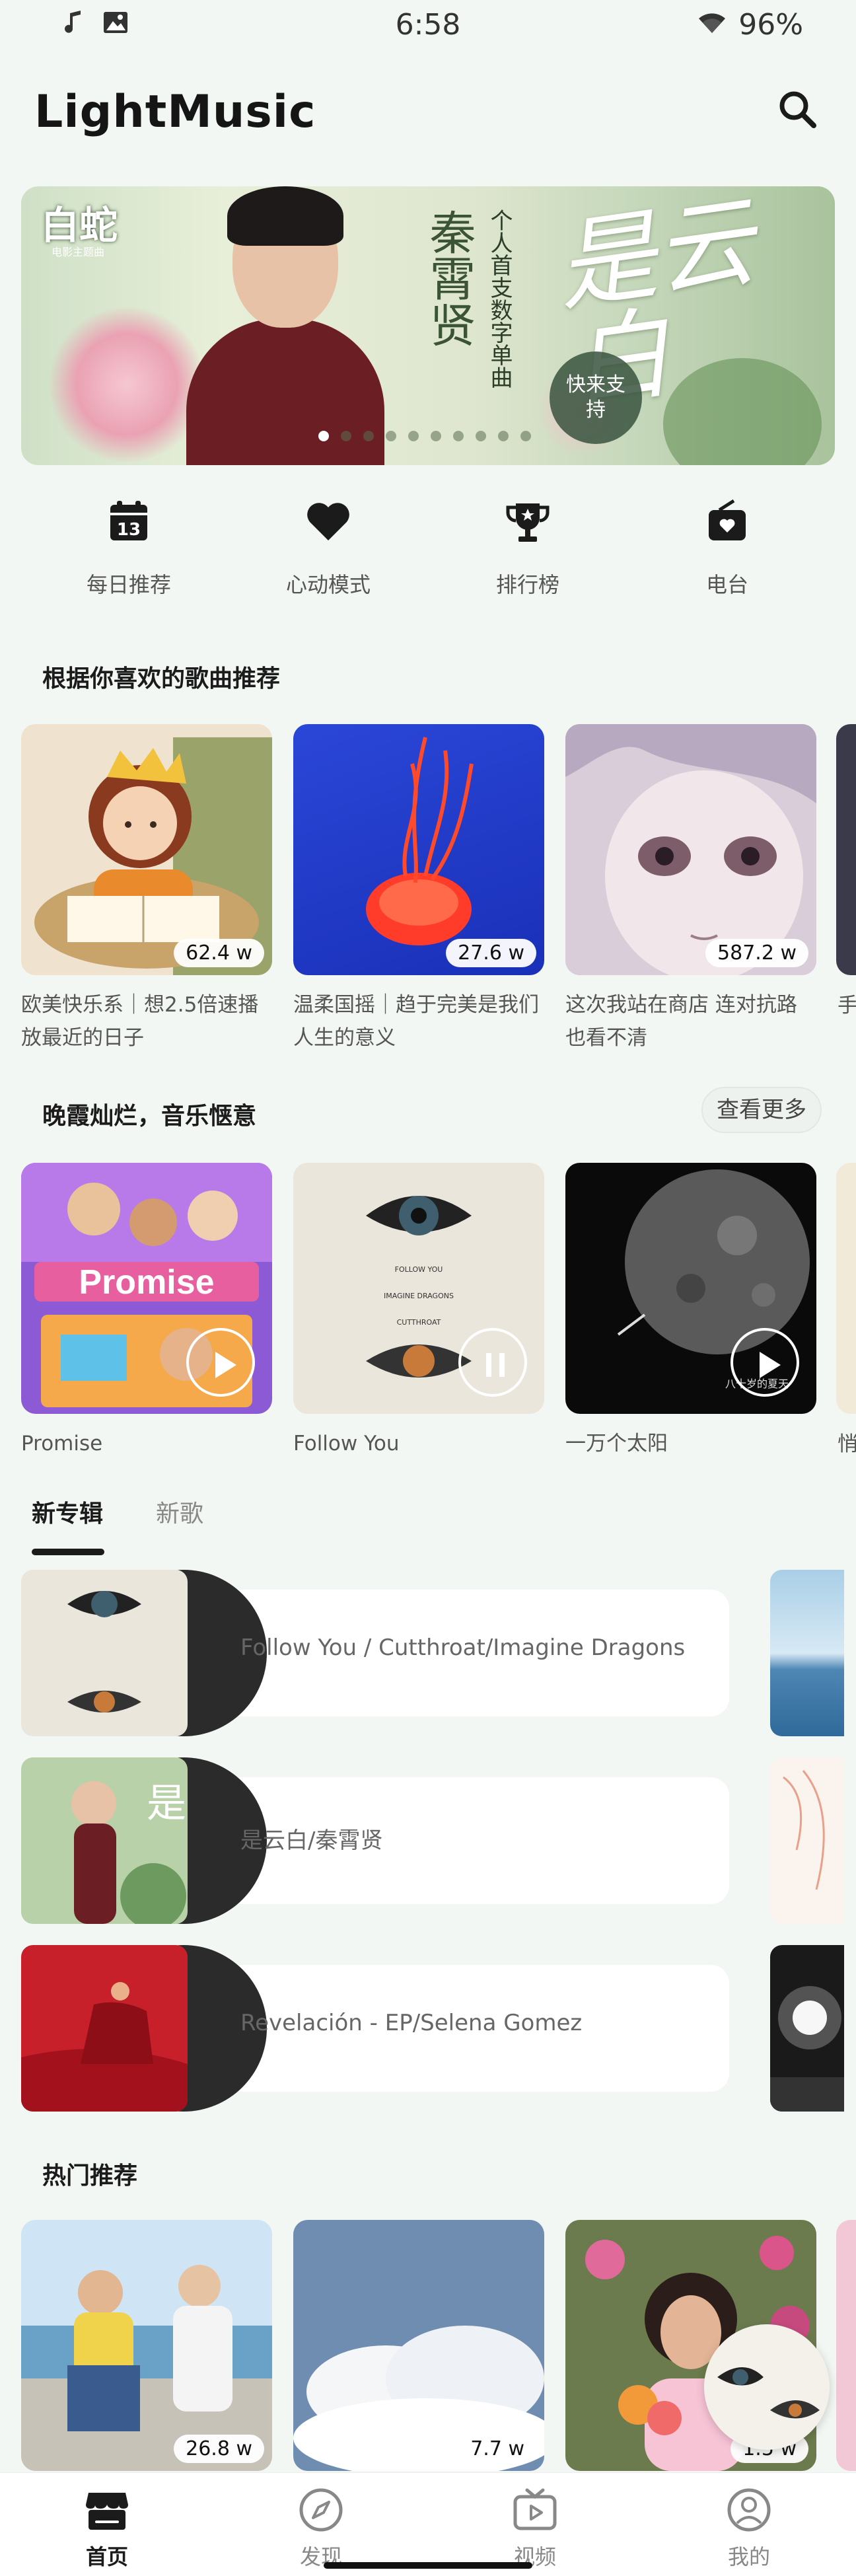 The width and height of the screenshot is (856, 2576). What do you see at coordinates (492, 1362) in the screenshot?
I see `pause-button` at bounding box center [492, 1362].